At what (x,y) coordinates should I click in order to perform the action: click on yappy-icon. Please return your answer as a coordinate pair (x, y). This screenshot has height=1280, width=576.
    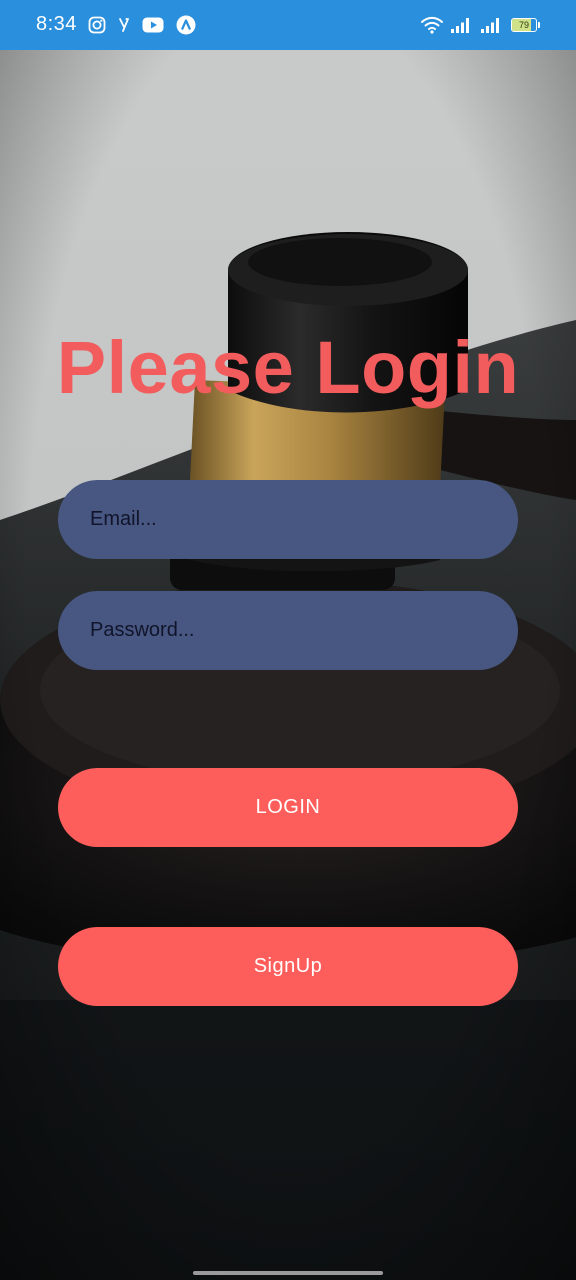
    Looking at the image, I should click on (124, 25).